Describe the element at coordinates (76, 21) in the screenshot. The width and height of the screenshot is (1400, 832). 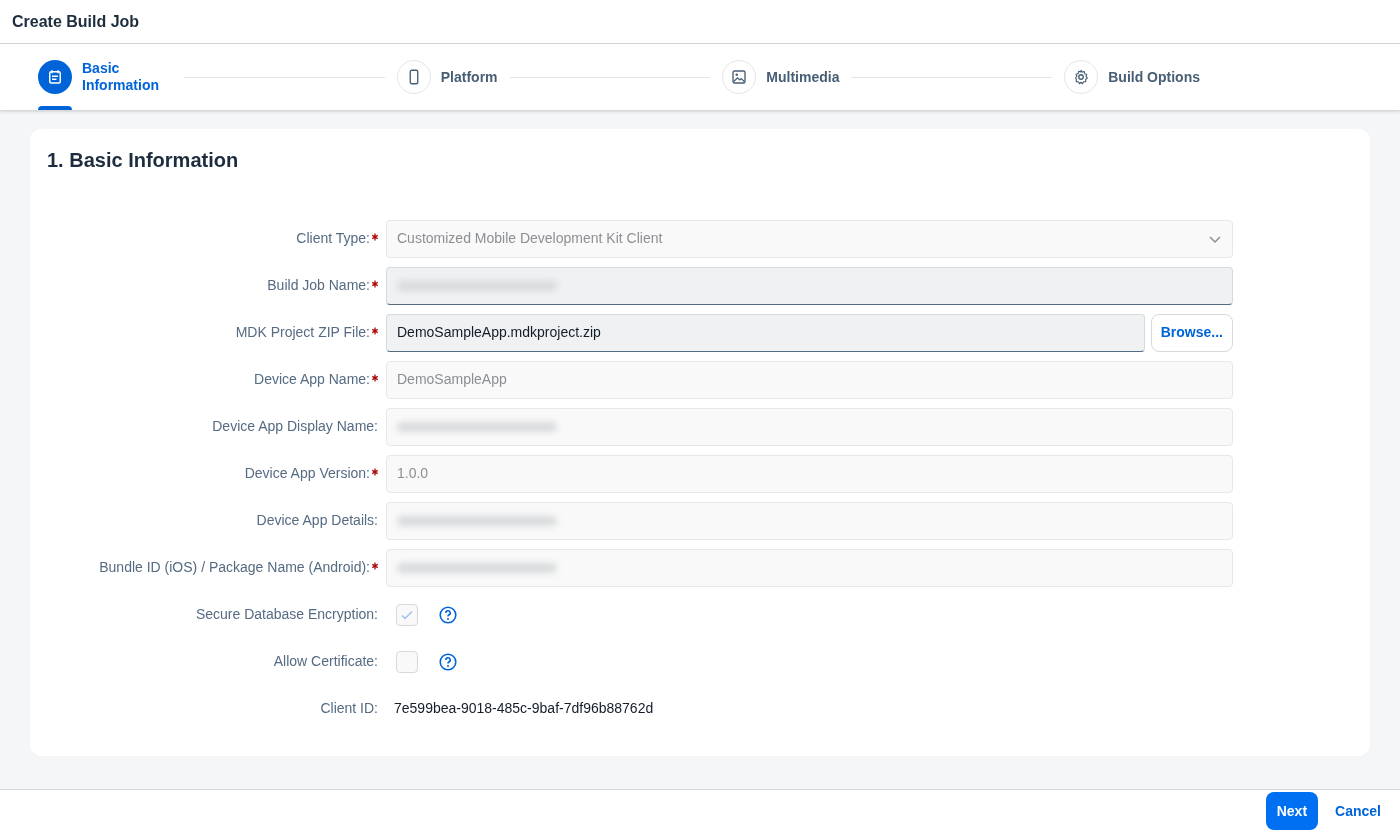
I see `window-title: Create Build Job` at that location.